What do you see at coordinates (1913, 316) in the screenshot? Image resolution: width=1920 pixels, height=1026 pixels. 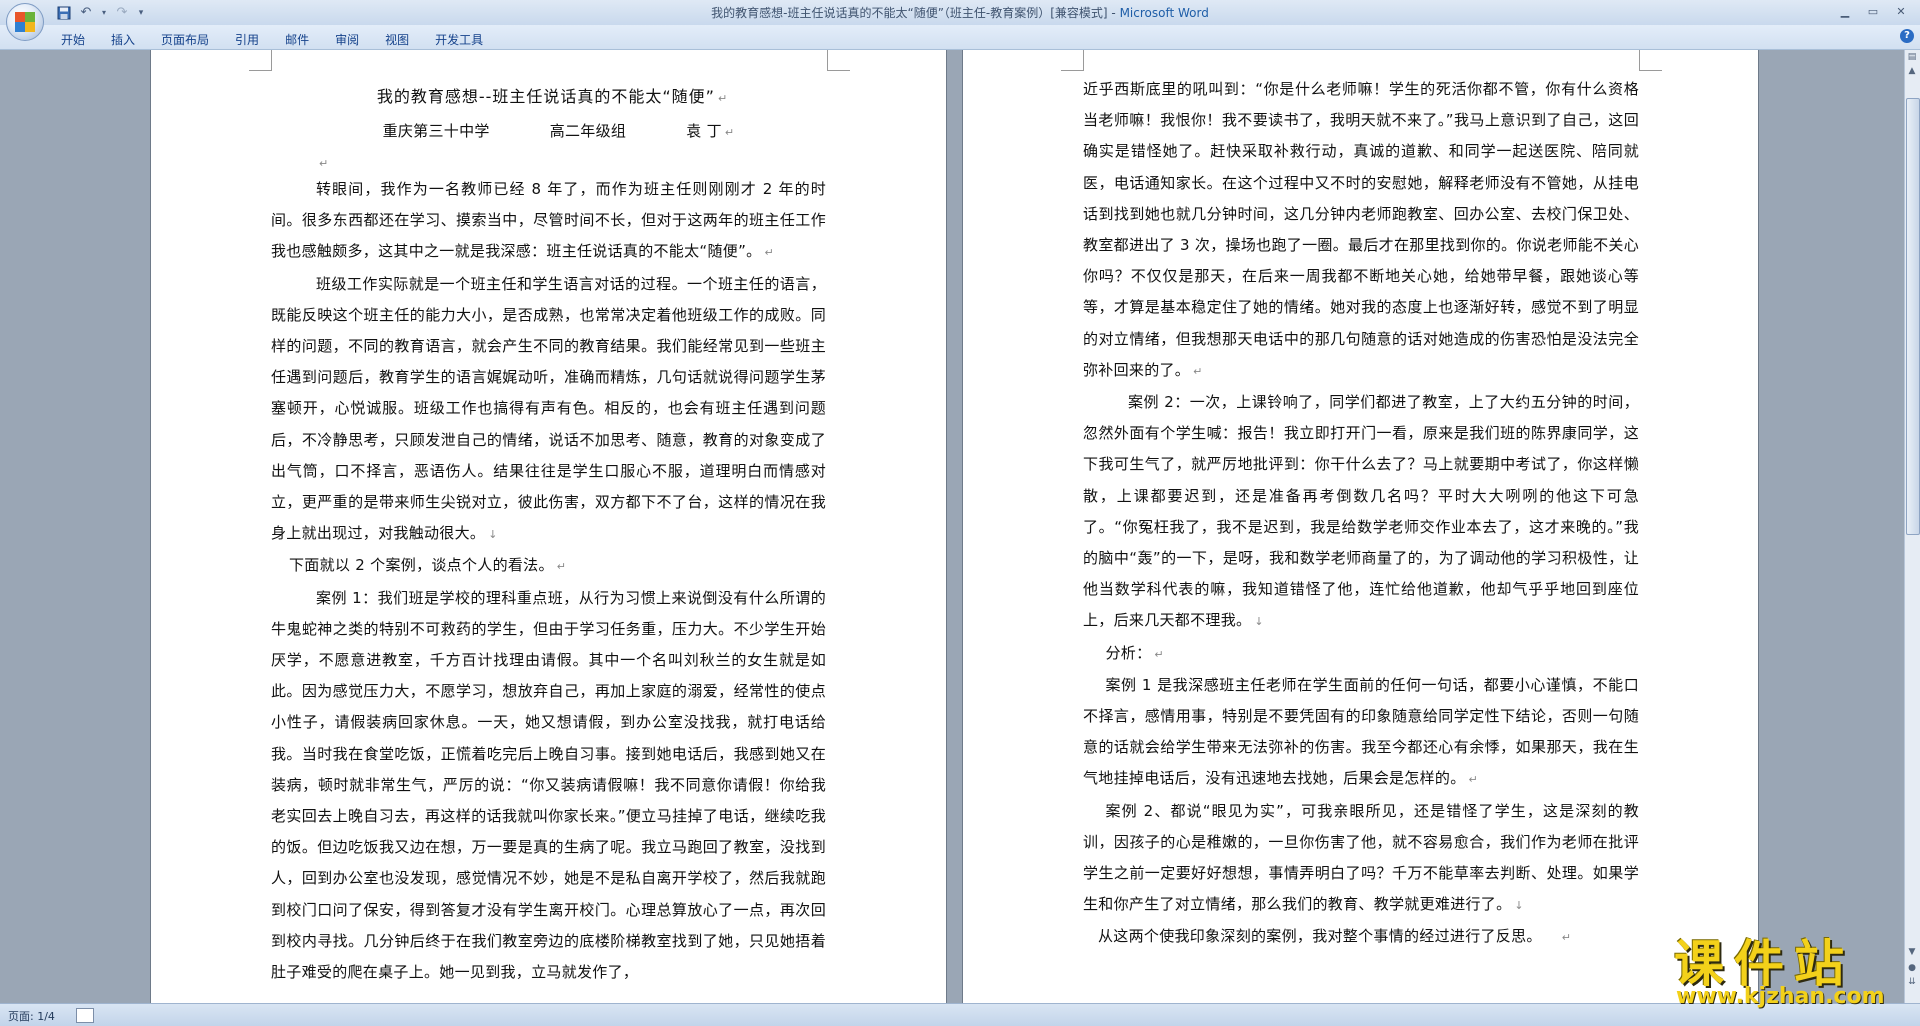 I see `scroll-thumb` at bounding box center [1913, 316].